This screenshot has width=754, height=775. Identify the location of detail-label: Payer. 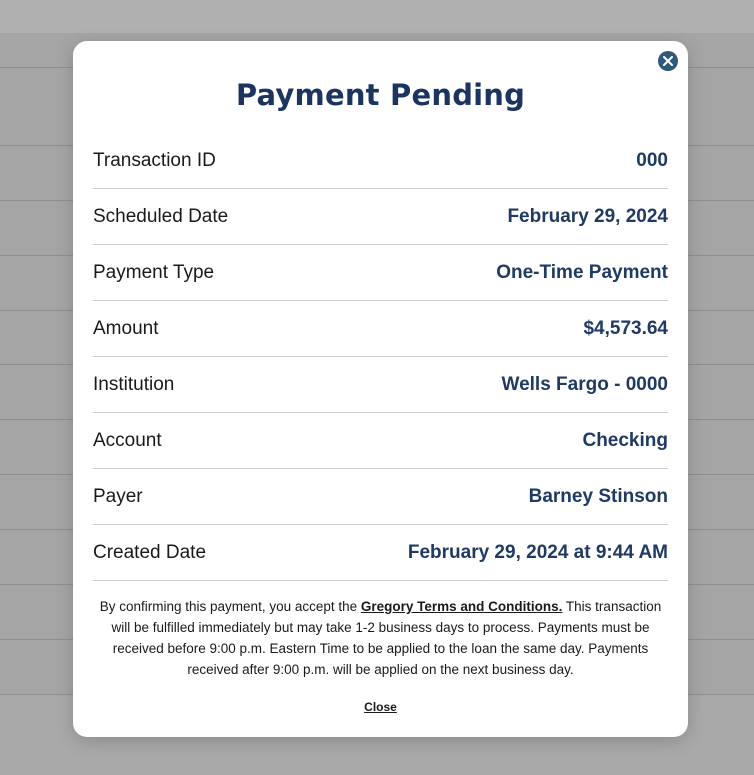
(118, 496).